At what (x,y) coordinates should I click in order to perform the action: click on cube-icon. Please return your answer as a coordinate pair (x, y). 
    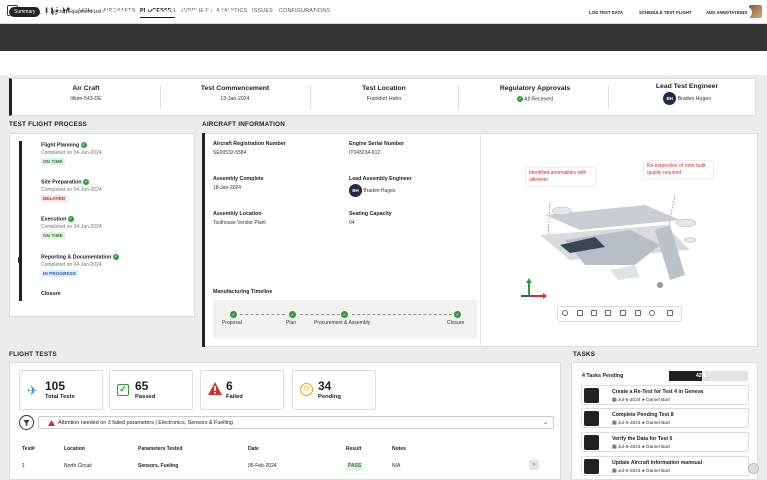
    Looking at the image, I should click on (594, 313).